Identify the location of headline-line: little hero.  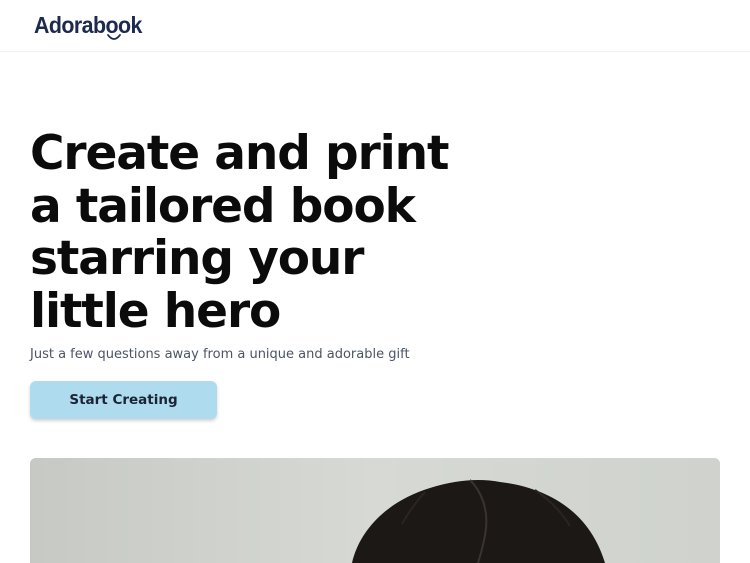
(155, 311).